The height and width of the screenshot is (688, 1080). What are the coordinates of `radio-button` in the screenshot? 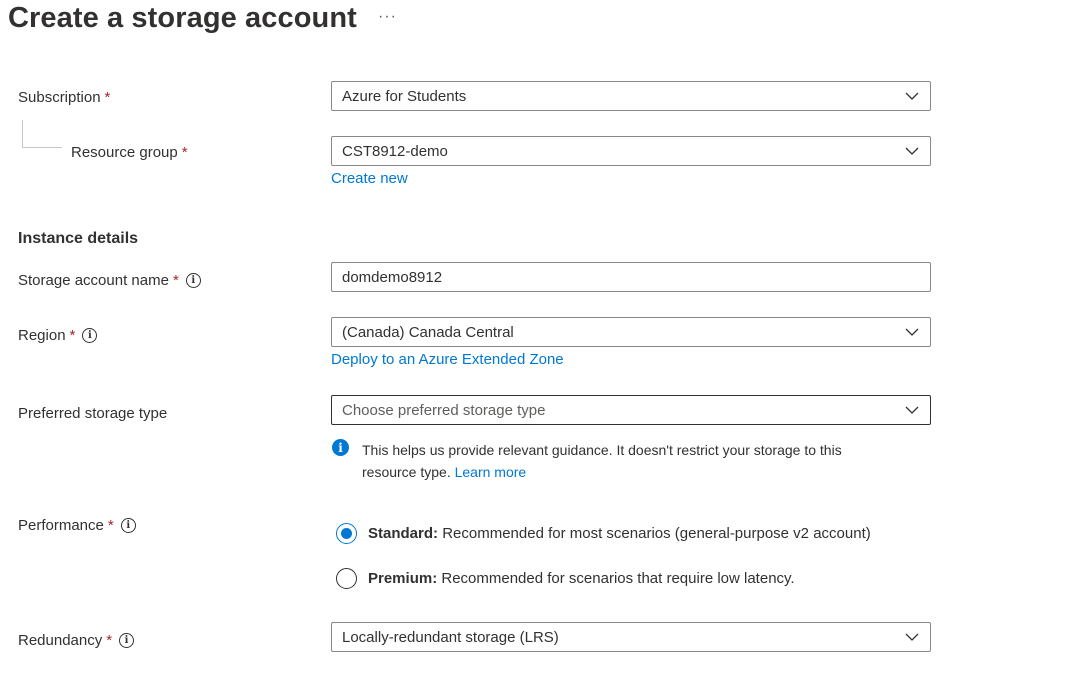 It's located at (346, 578).